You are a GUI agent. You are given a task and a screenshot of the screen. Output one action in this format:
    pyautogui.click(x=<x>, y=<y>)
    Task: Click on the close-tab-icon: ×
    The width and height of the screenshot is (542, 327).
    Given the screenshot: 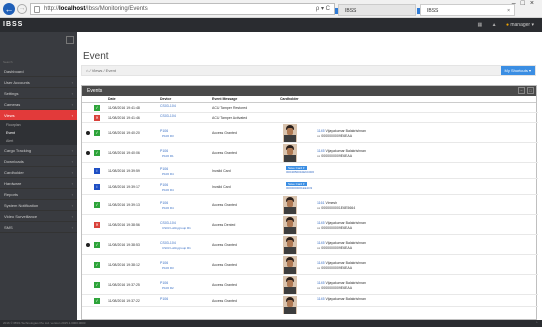 What is the action you would take?
    pyautogui.click(x=508, y=11)
    